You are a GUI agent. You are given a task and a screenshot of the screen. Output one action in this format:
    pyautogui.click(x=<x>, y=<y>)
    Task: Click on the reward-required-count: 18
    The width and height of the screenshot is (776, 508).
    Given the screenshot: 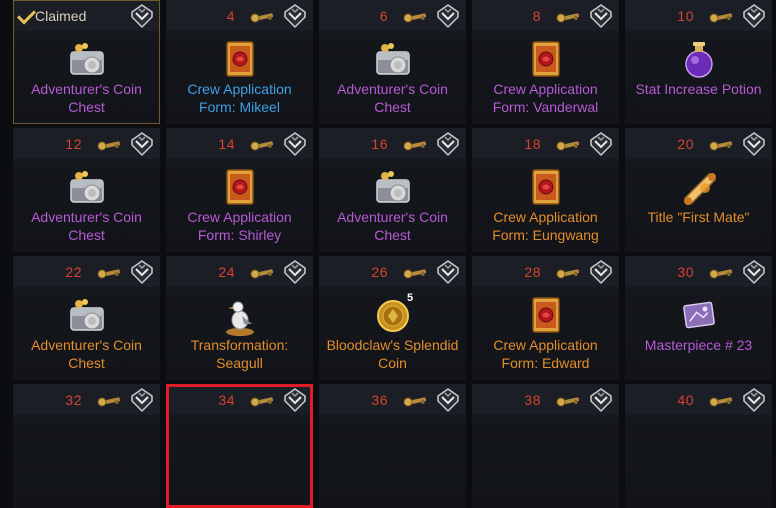 What is the action you would take?
    pyautogui.click(x=532, y=144)
    